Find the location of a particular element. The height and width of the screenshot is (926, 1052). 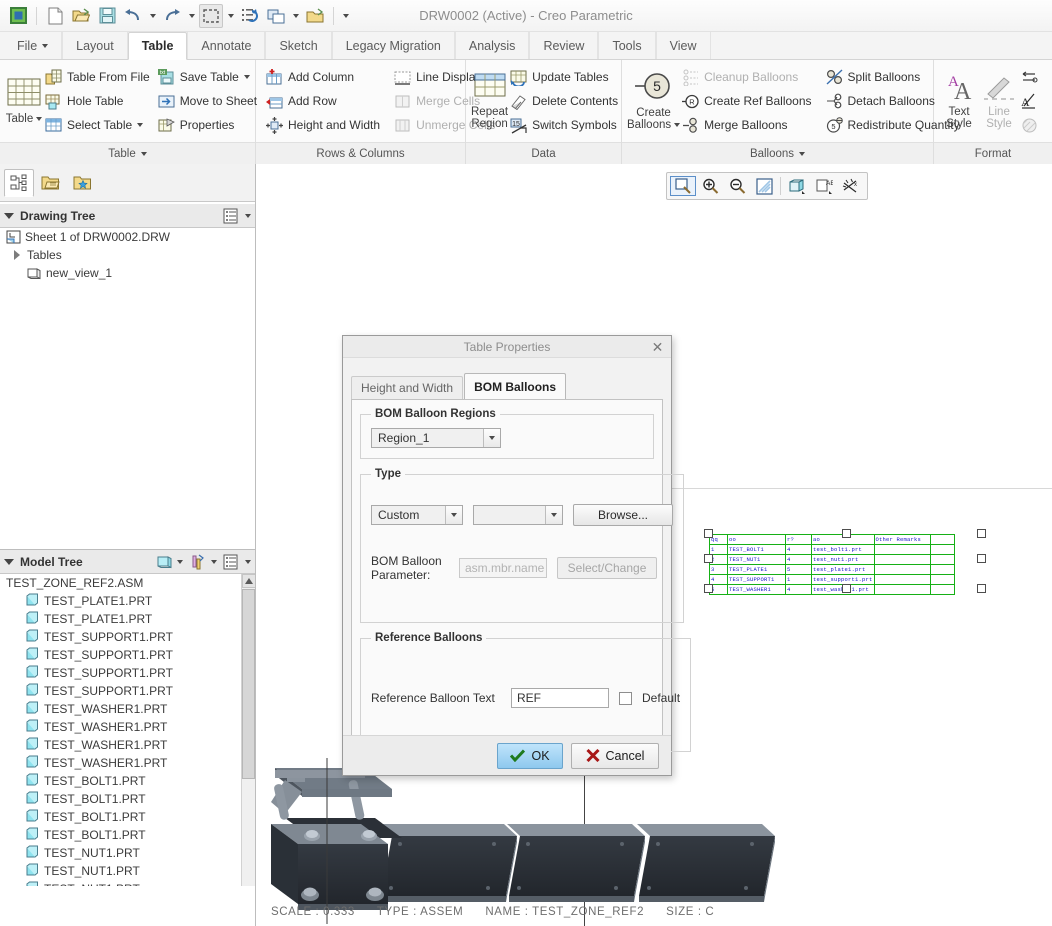

model-tree-root: TEST_ZONE_REF2.ASM is located at coordinates (127, 583).